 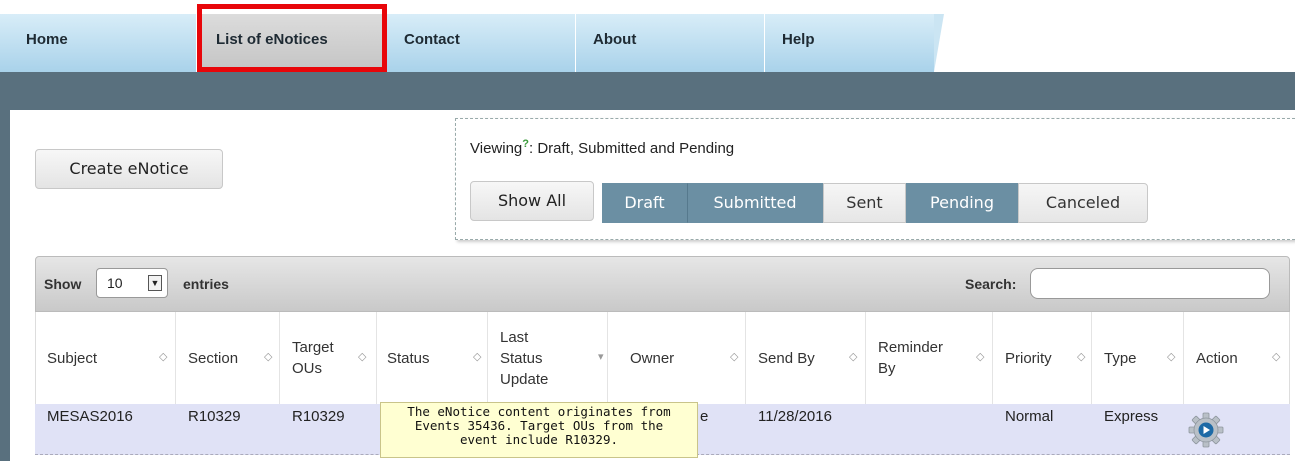 I want to click on cell-subject: MESAS2016, so click(x=90, y=416).